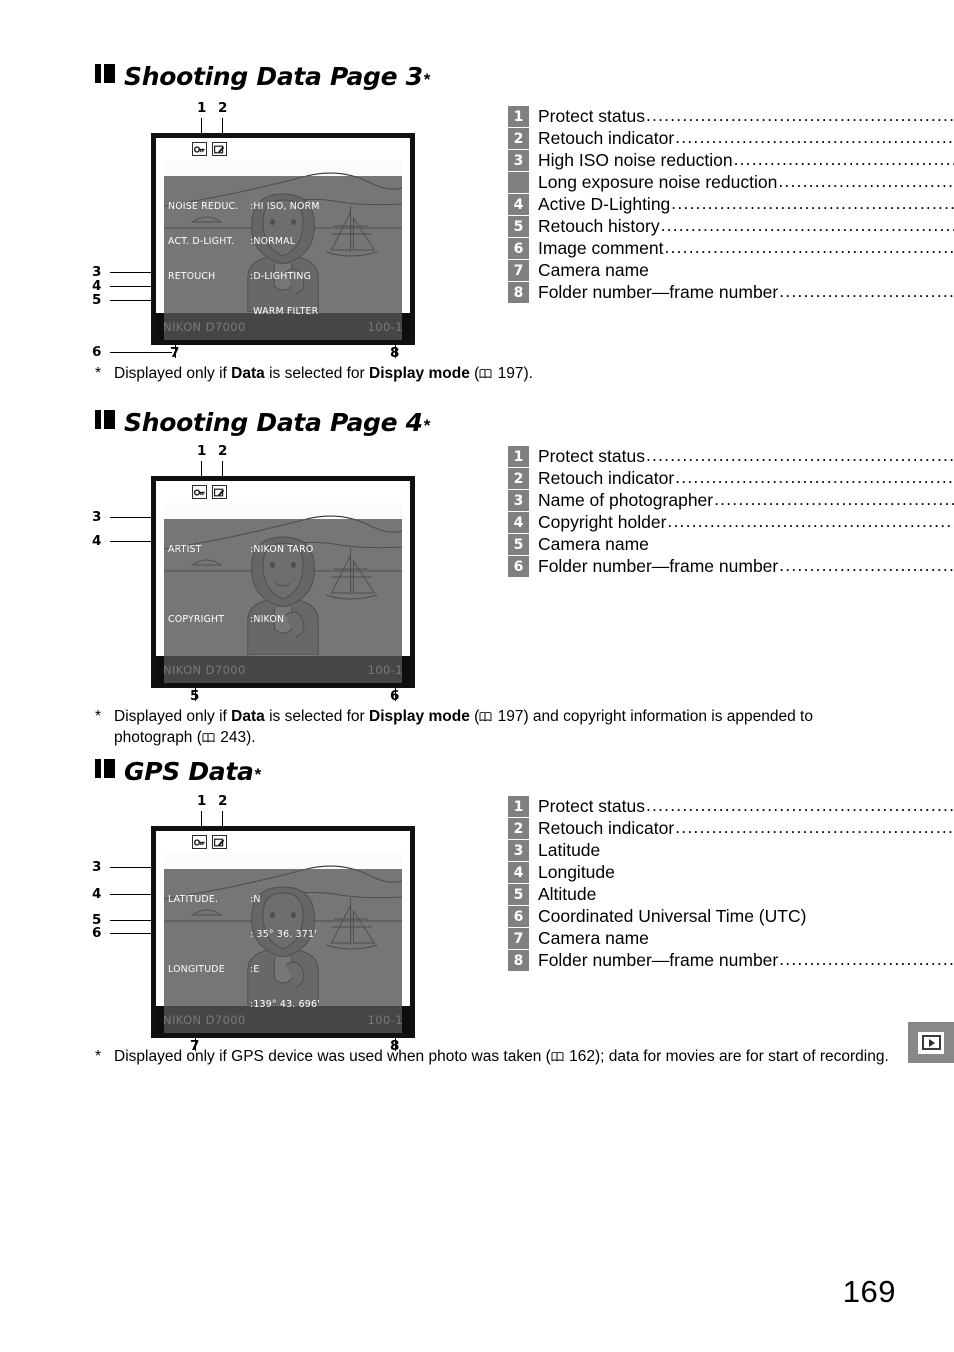 Image resolution: width=954 pixels, height=1352 pixels. I want to click on legend-row: 5 Altitude, so click(703, 894).